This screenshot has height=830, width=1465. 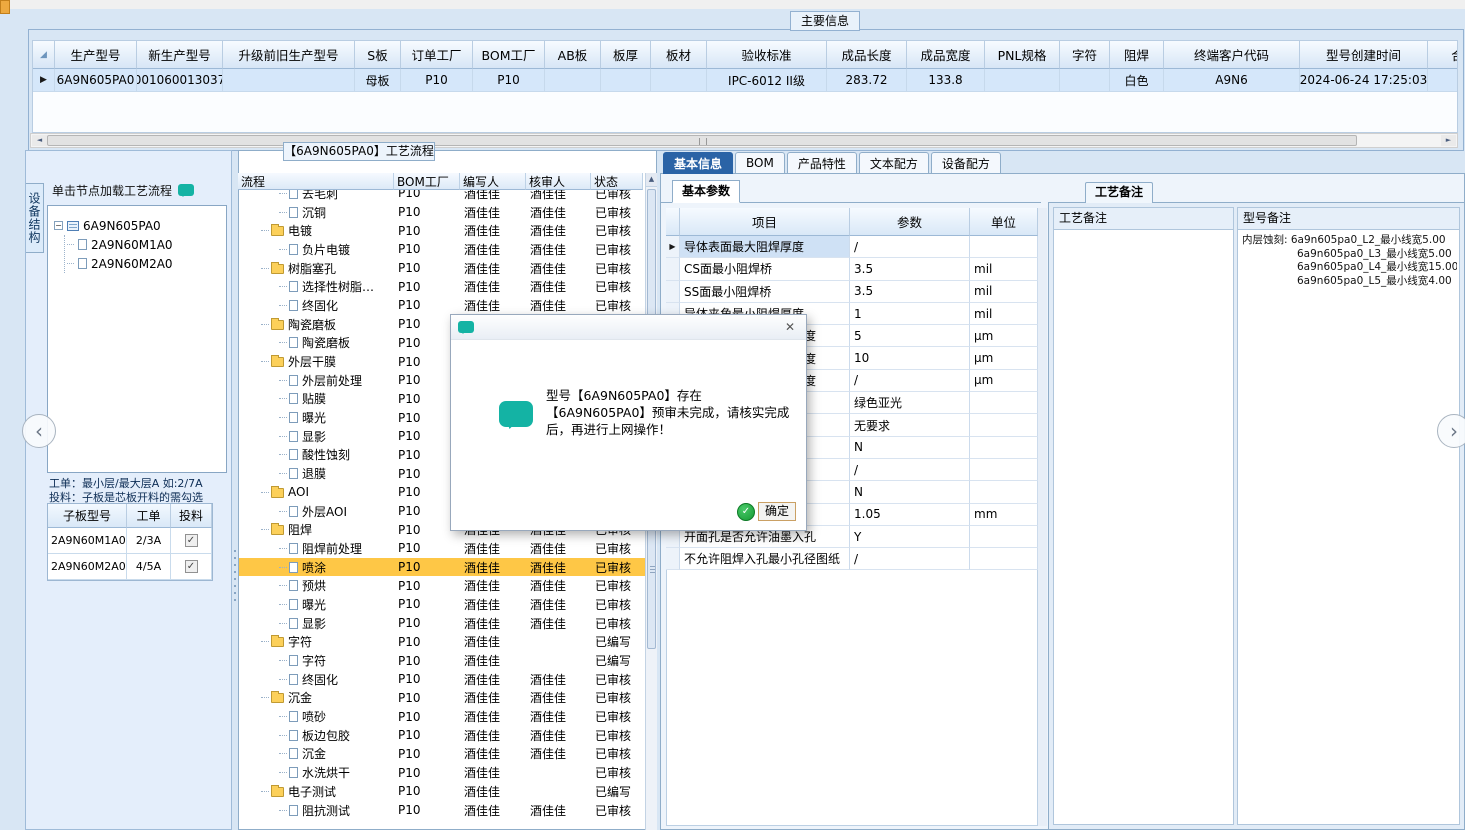 I want to click on process-row: 预烘 P10 酒佳佳 酒佳佳 已审核, so click(x=442, y=585).